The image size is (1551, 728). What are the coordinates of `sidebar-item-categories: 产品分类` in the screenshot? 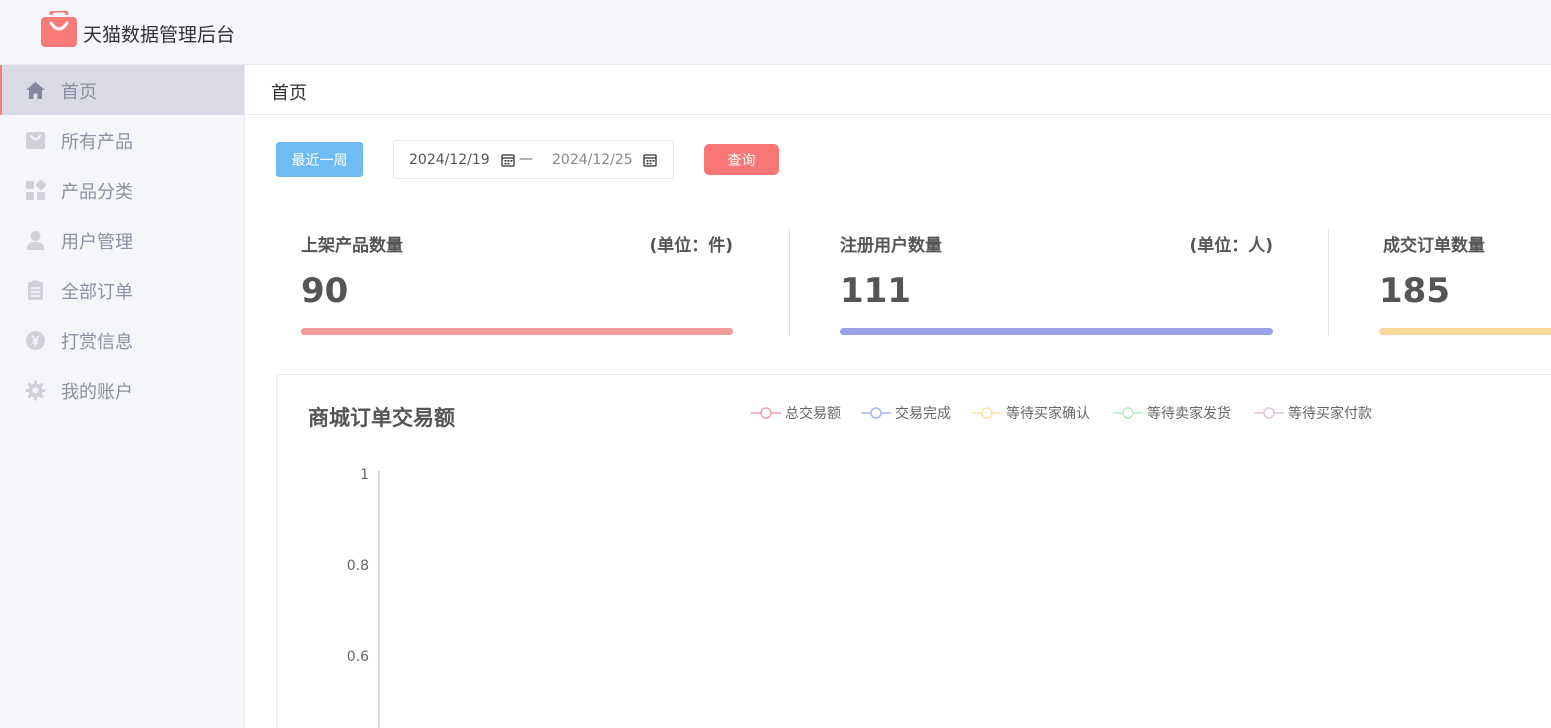 It's located at (122, 190).